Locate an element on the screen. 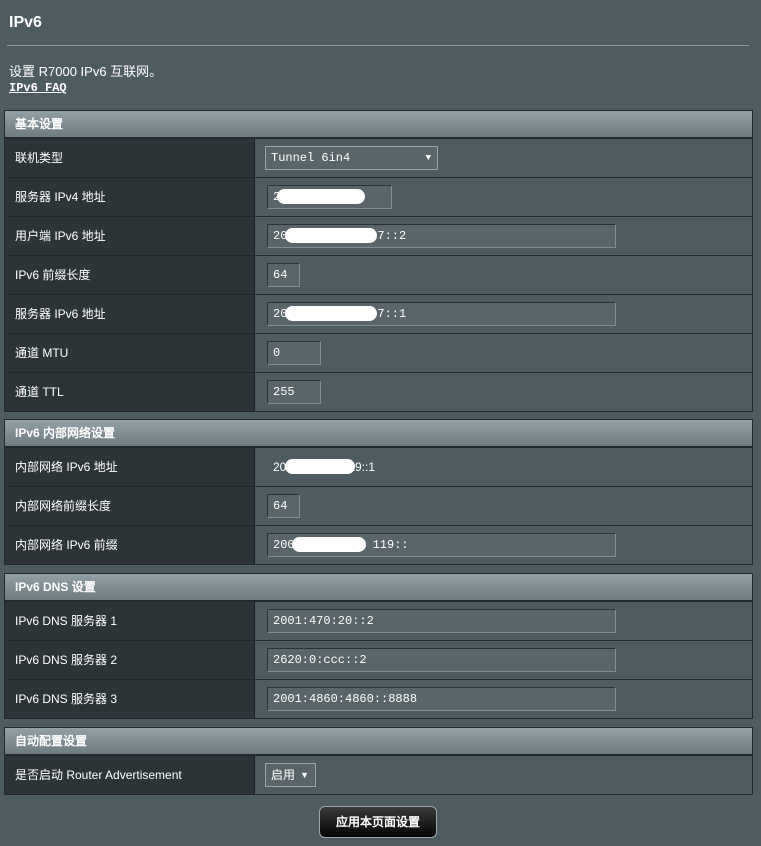 Image resolution: width=761 pixels, height=846 pixels. autoconf-header: 自动配置设置 is located at coordinates (378, 741).